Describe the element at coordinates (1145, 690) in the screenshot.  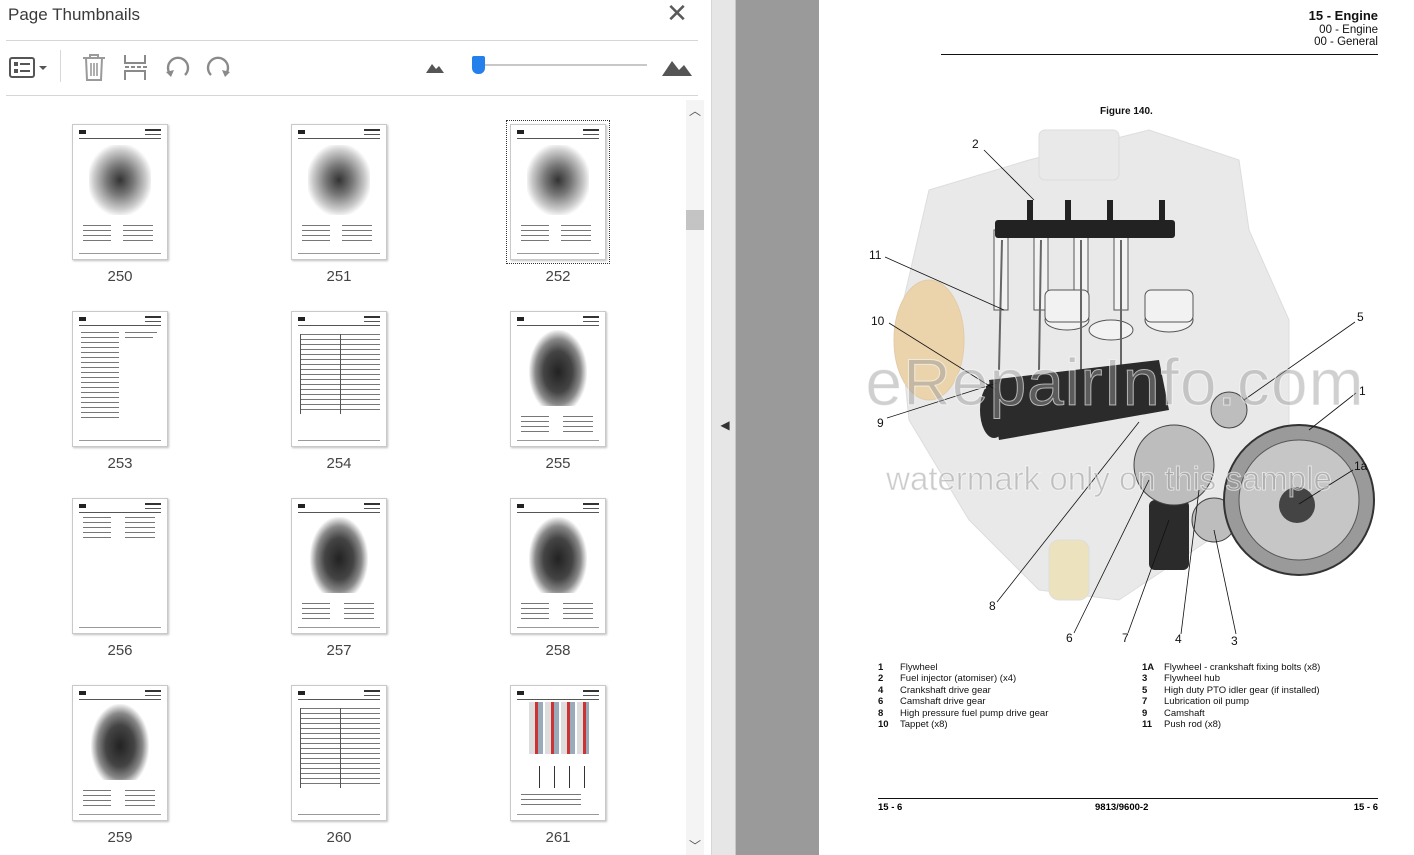
I see `legend-number: 5` at that location.